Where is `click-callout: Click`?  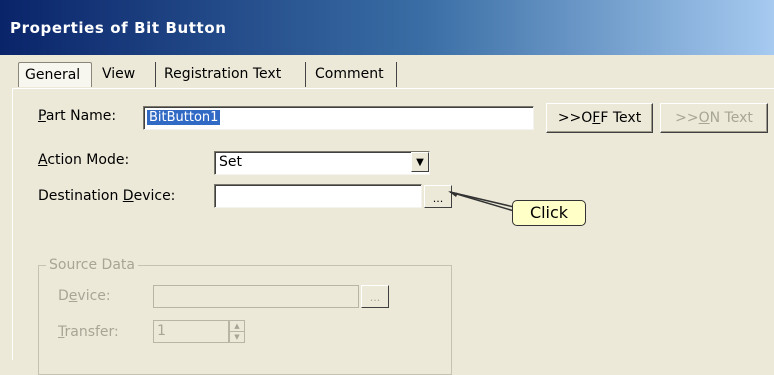
click-callout: Click is located at coordinates (549, 213).